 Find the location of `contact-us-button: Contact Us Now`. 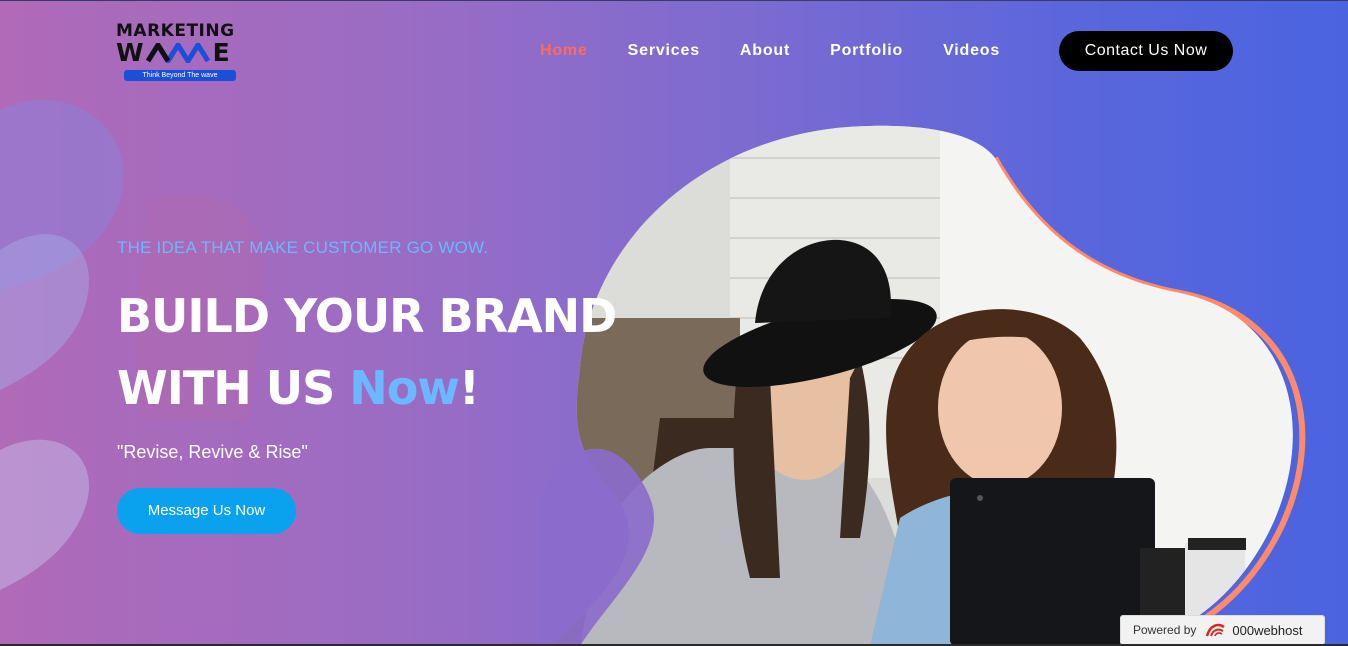

contact-us-button: Contact Us Now is located at coordinates (1146, 51).